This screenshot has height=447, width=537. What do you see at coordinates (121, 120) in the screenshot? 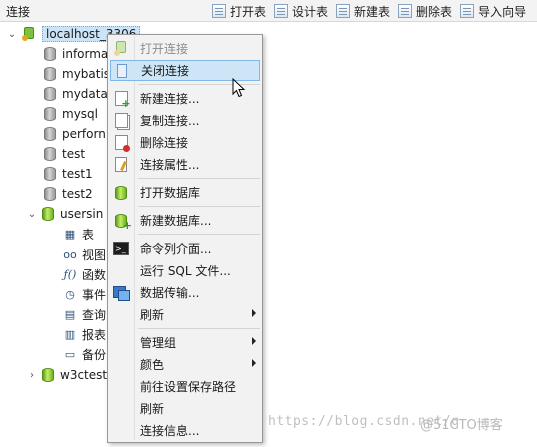
I see `copy-connection-icon` at bounding box center [121, 120].